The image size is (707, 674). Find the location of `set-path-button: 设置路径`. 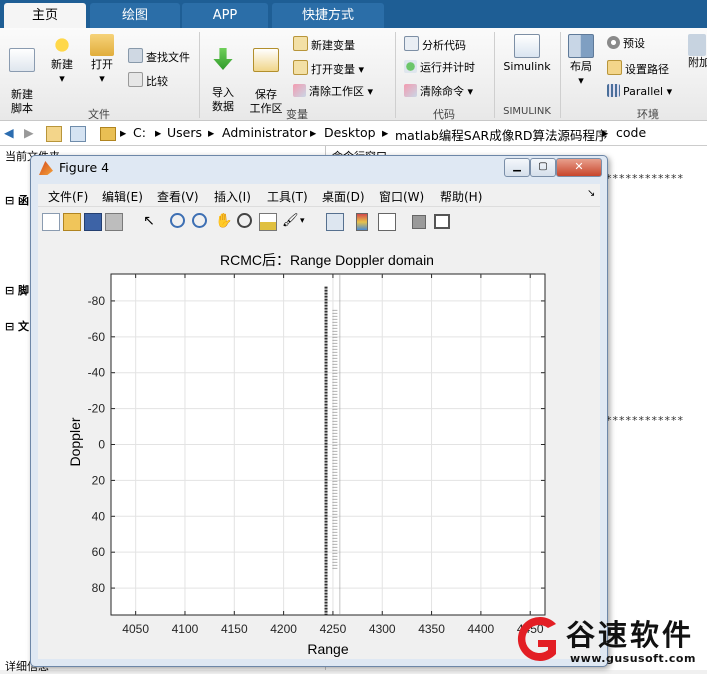

set-path-button: 设置路径 is located at coordinates (638, 68).